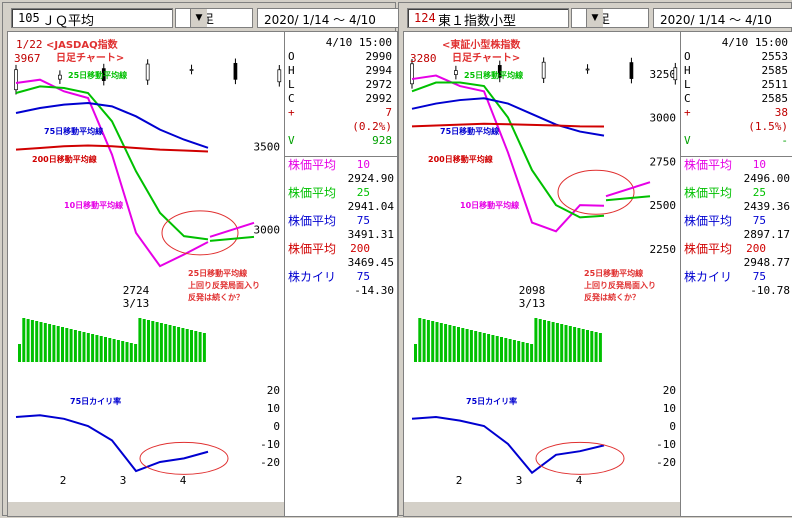 Image resolution: width=792 pixels, height=518 pixels. I want to click on ma10-projection, so click(232, 229).